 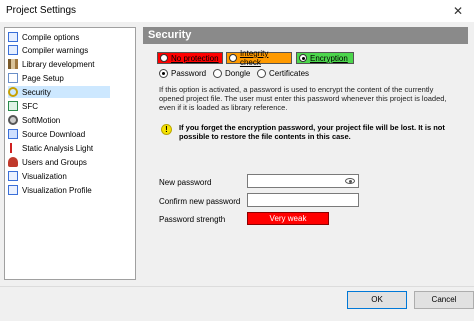 I want to click on source-download-icon, so click(x=13, y=134).